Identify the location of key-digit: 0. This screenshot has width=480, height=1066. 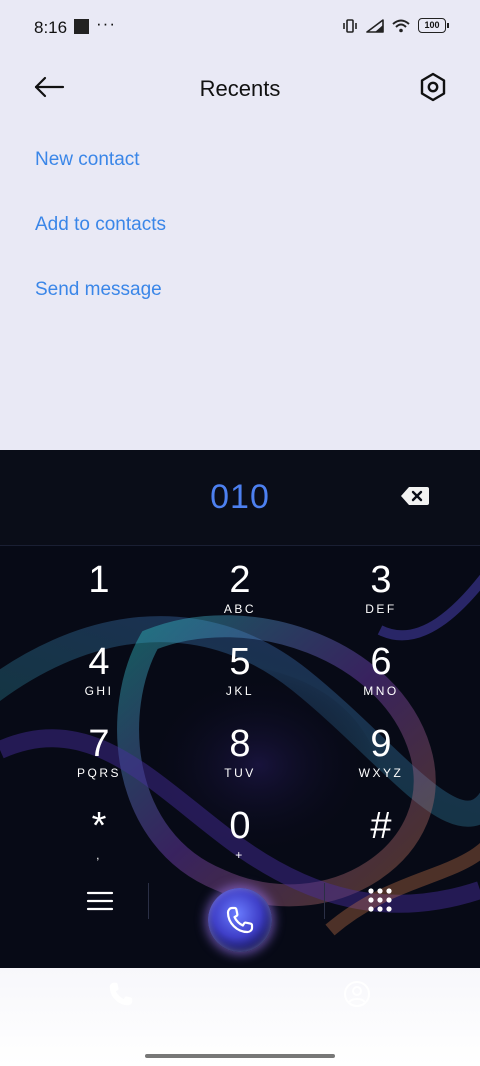
(240, 826).